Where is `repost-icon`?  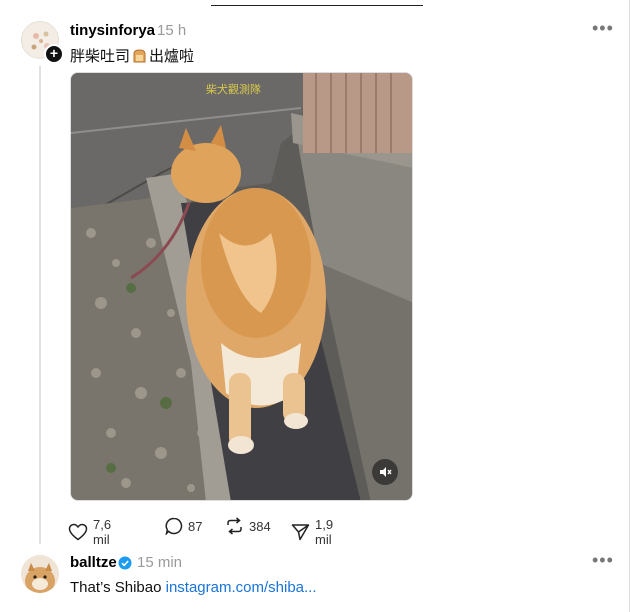
repost-icon is located at coordinates (234, 526).